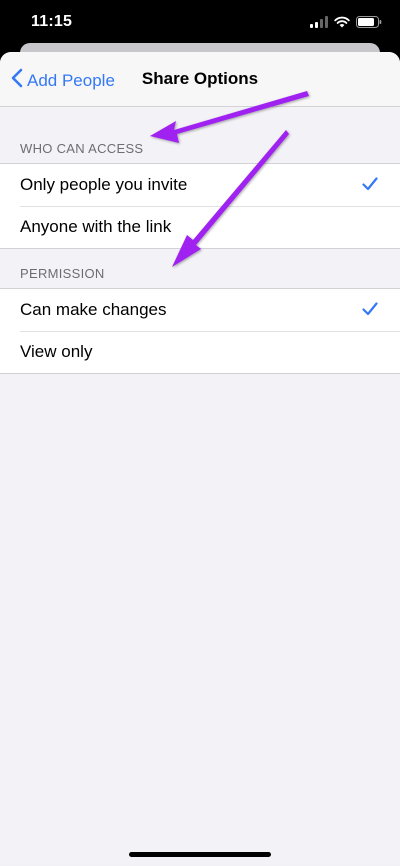  I want to click on section-header-permission: PERMISSION, so click(62, 273).